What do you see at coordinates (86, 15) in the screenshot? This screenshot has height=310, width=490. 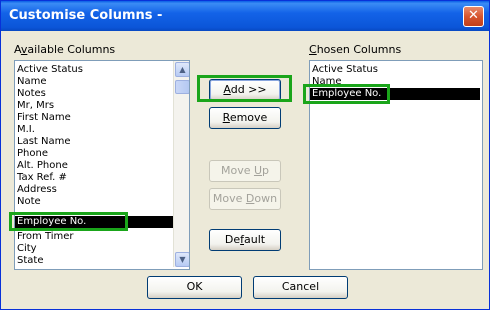 I see `dialog-title: Customise Columns -` at bounding box center [86, 15].